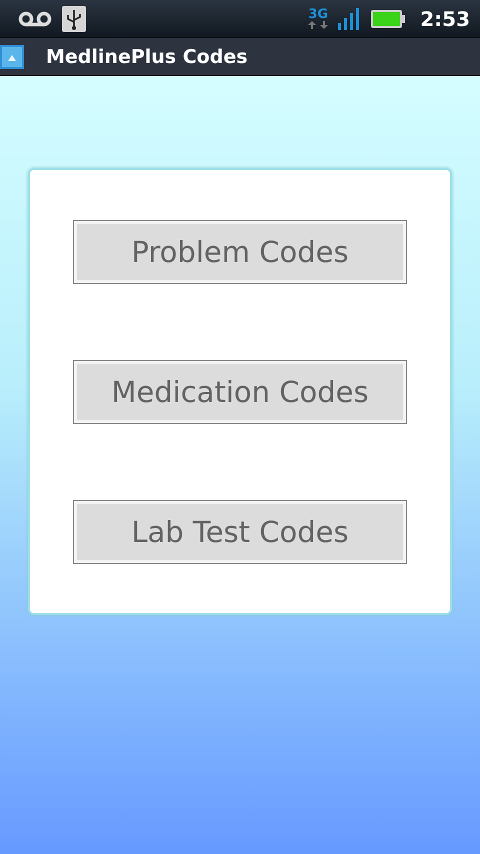 Image resolution: width=480 pixels, height=854 pixels. What do you see at coordinates (318, 25) in the screenshot?
I see `data-arrows-icon` at bounding box center [318, 25].